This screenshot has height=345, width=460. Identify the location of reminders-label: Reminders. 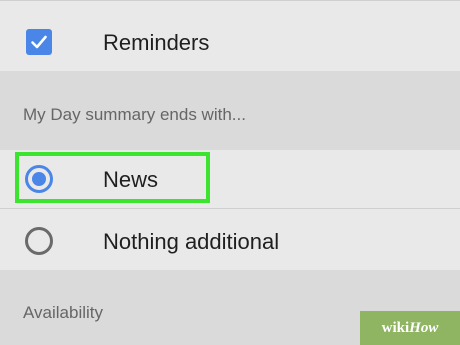
(156, 42).